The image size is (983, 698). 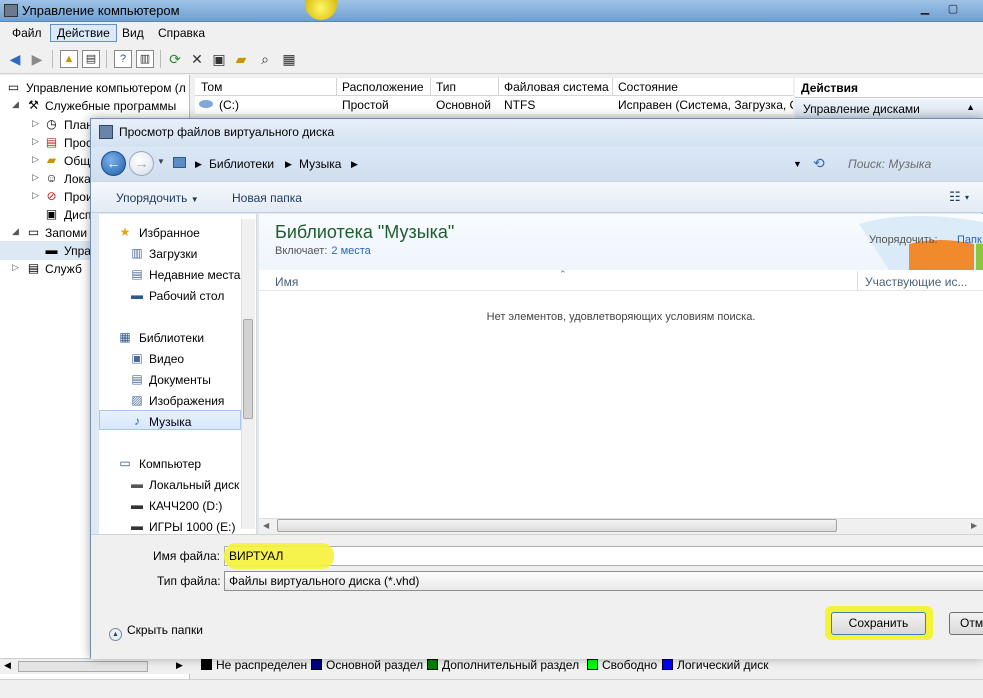 What do you see at coordinates (267, 198) in the screenshot?
I see `new-folder-button: Новая папка` at bounding box center [267, 198].